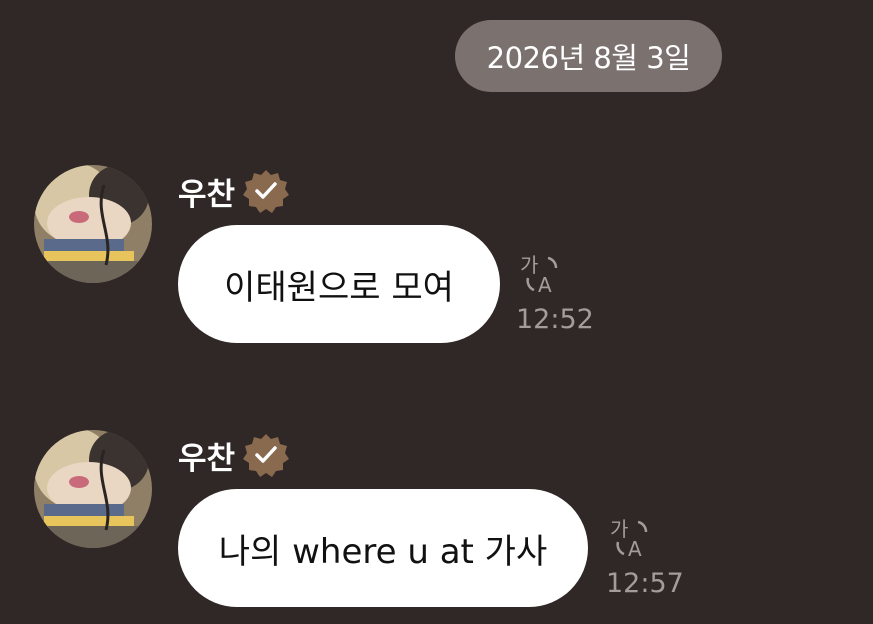 Image resolution: width=873 pixels, height=624 pixels. Describe the element at coordinates (645, 583) in the screenshot. I see `message-time: 12:57` at that location.